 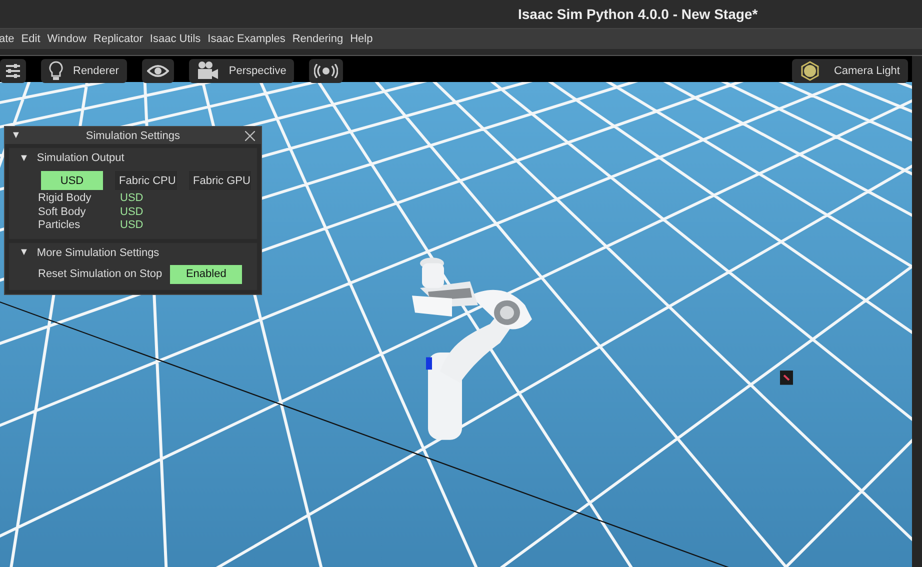 What do you see at coordinates (250, 135) in the screenshot?
I see `close-icon` at bounding box center [250, 135].